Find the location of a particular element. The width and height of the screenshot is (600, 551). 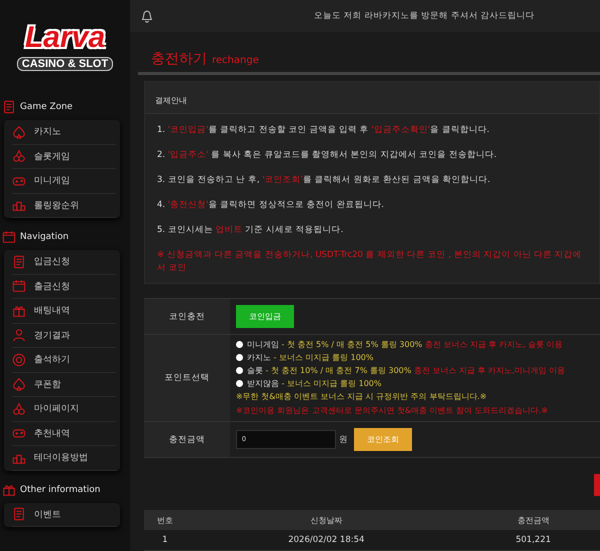

menu-item: 배팅내역 is located at coordinates (64, 311).